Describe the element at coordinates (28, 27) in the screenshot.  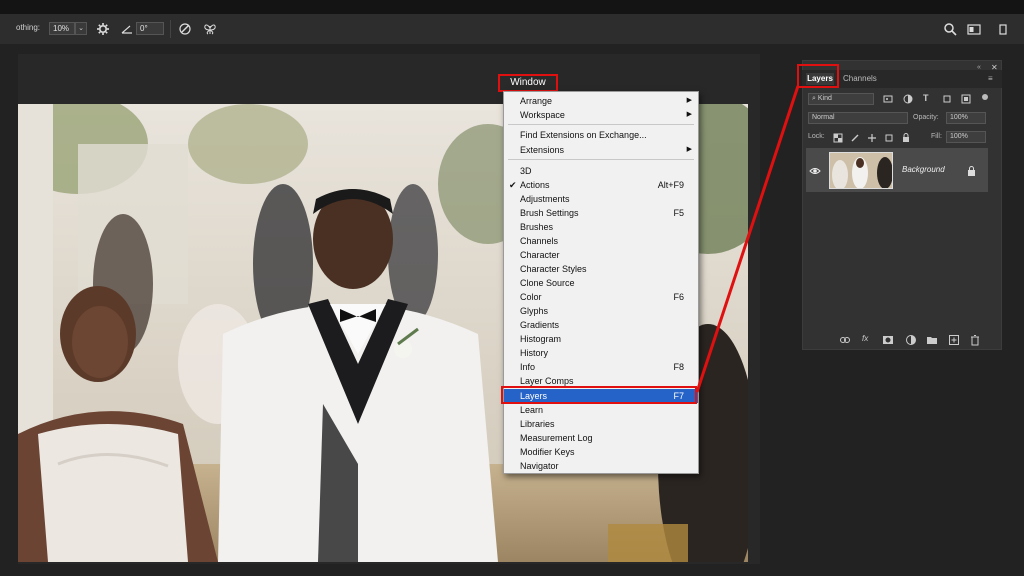
I see `smoothing-label: othing:` at that location.